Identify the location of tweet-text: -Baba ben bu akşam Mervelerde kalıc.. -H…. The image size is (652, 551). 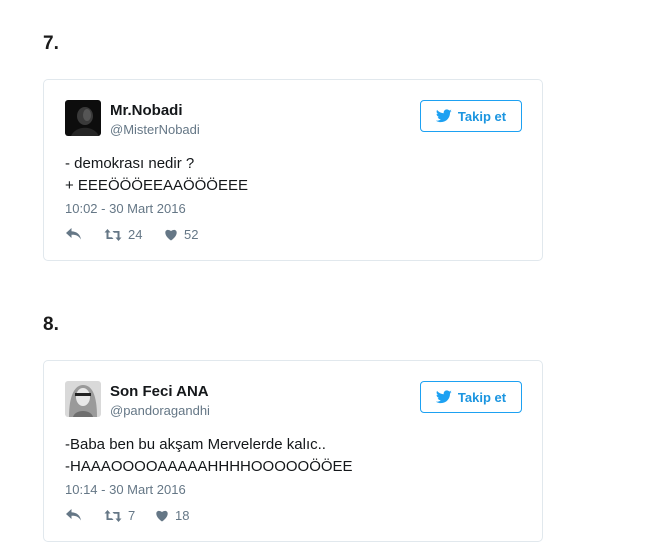
(209, 455).